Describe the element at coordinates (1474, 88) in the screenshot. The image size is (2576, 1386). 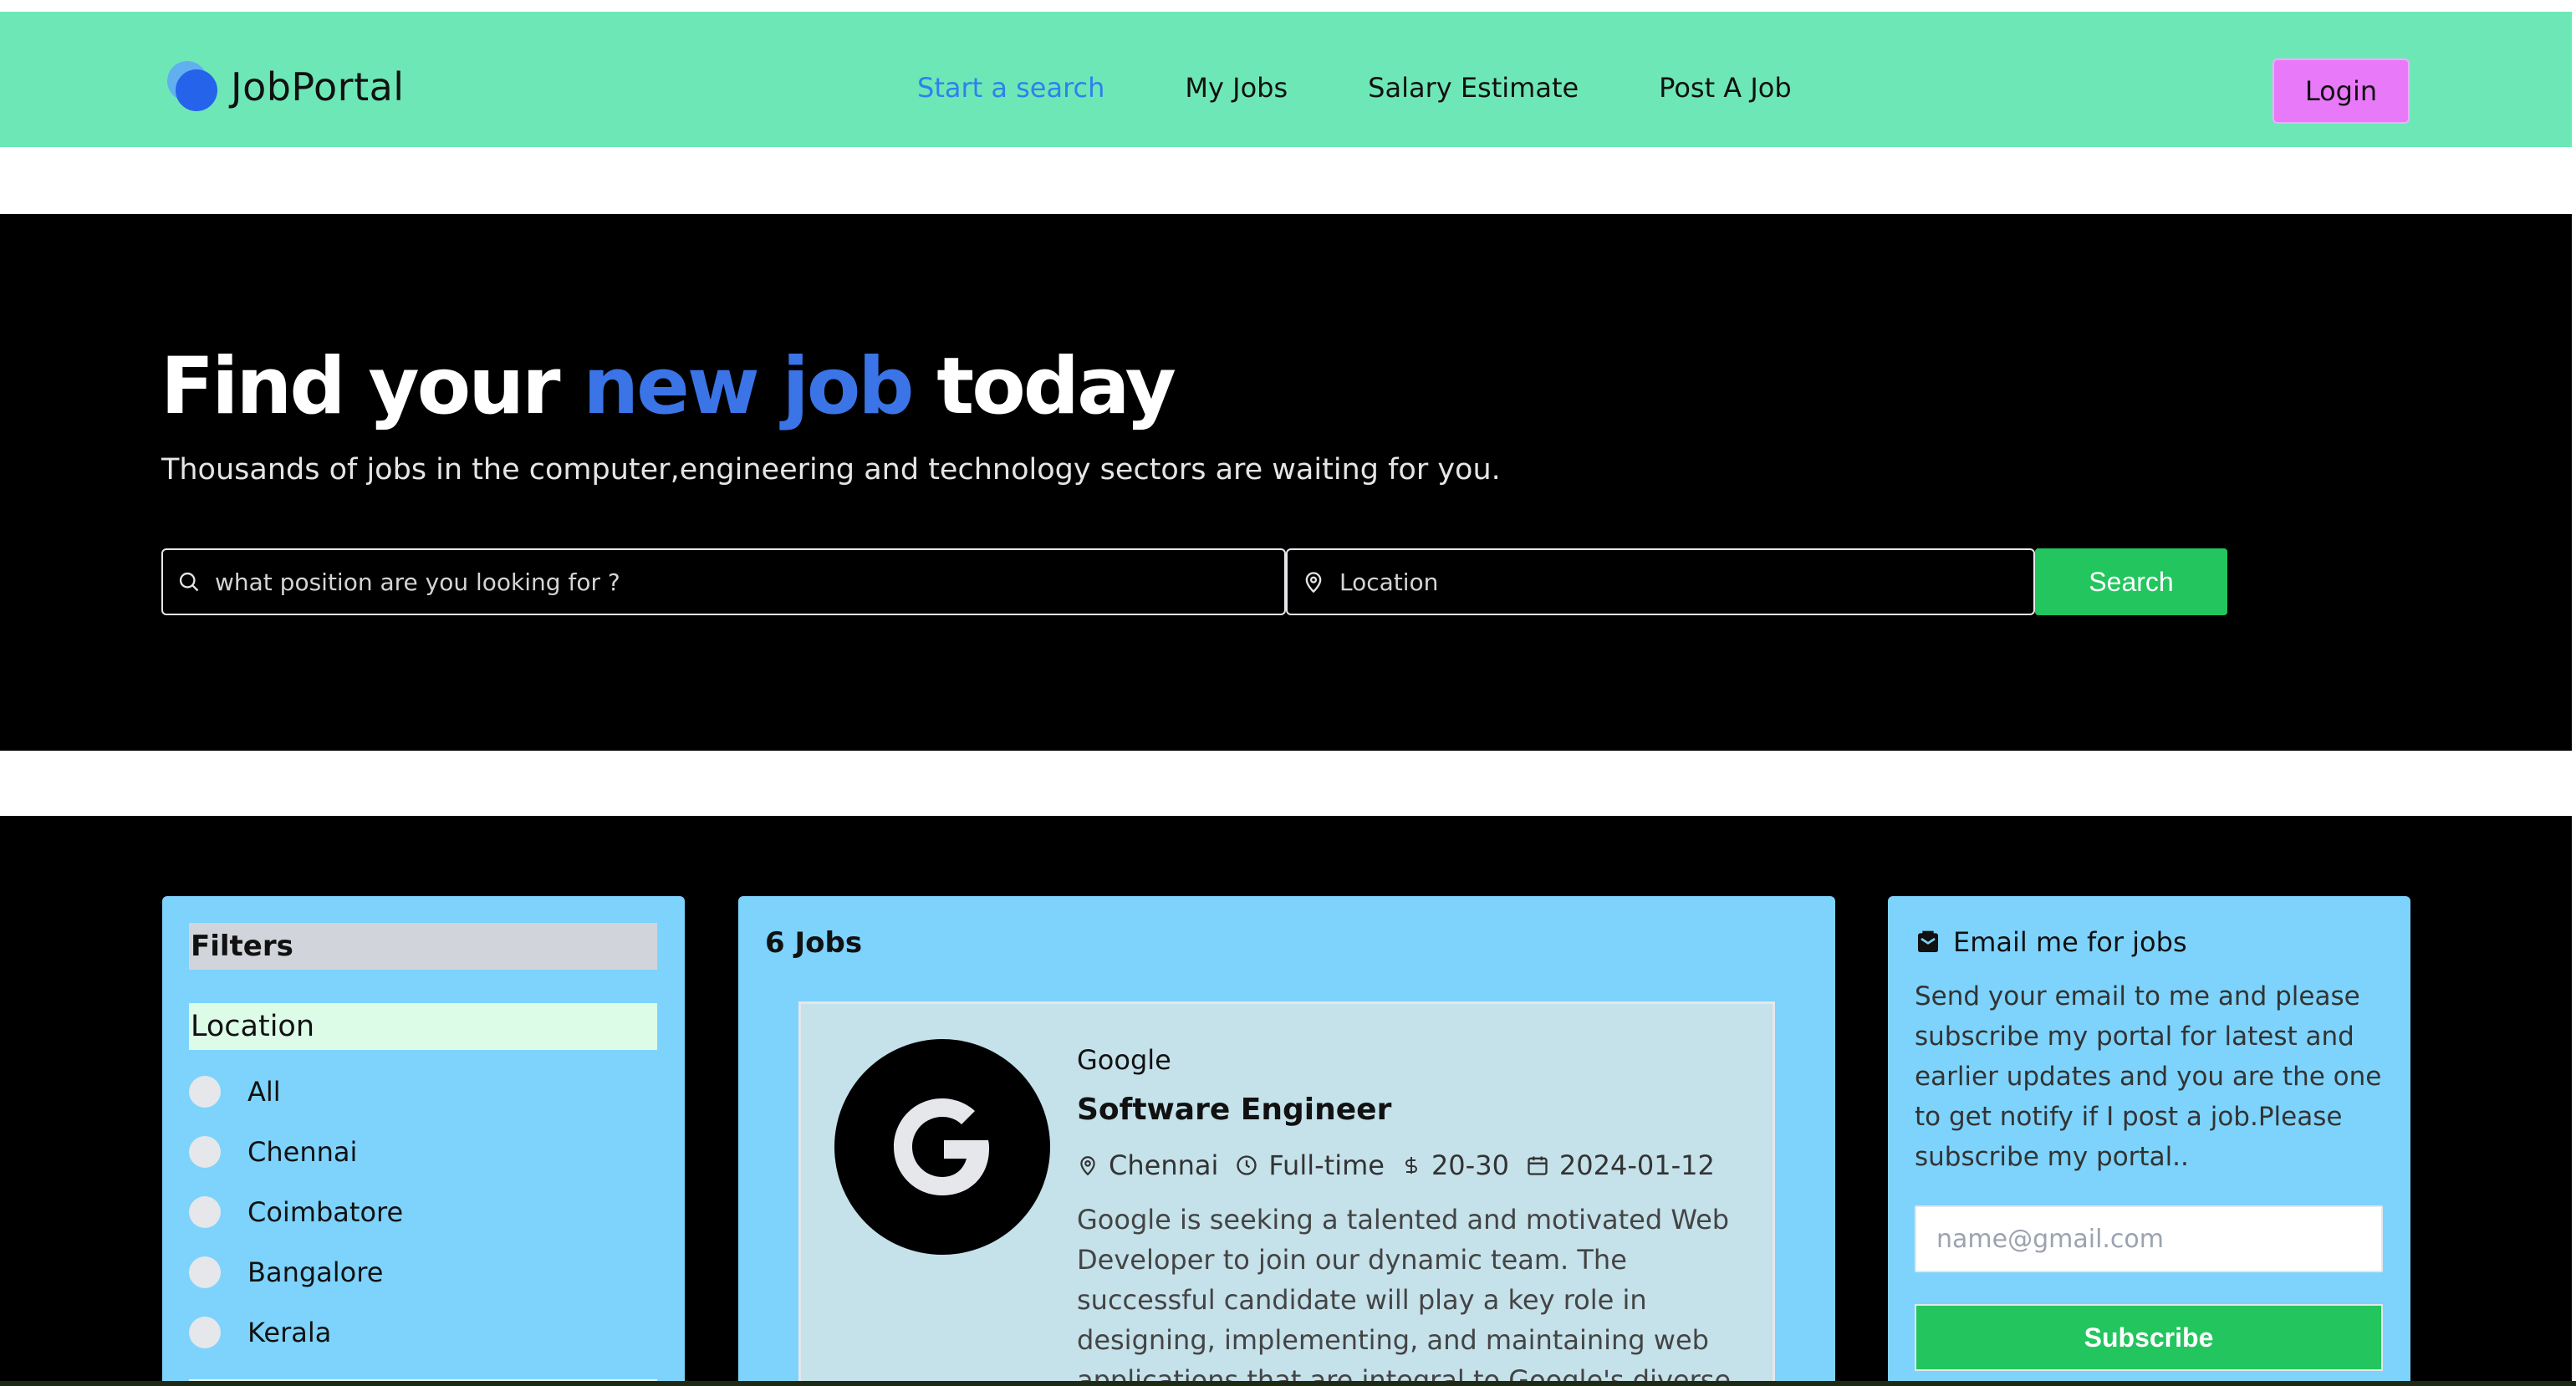
I see `nav-link-salary-estimate: Salary Estimate` at that location.